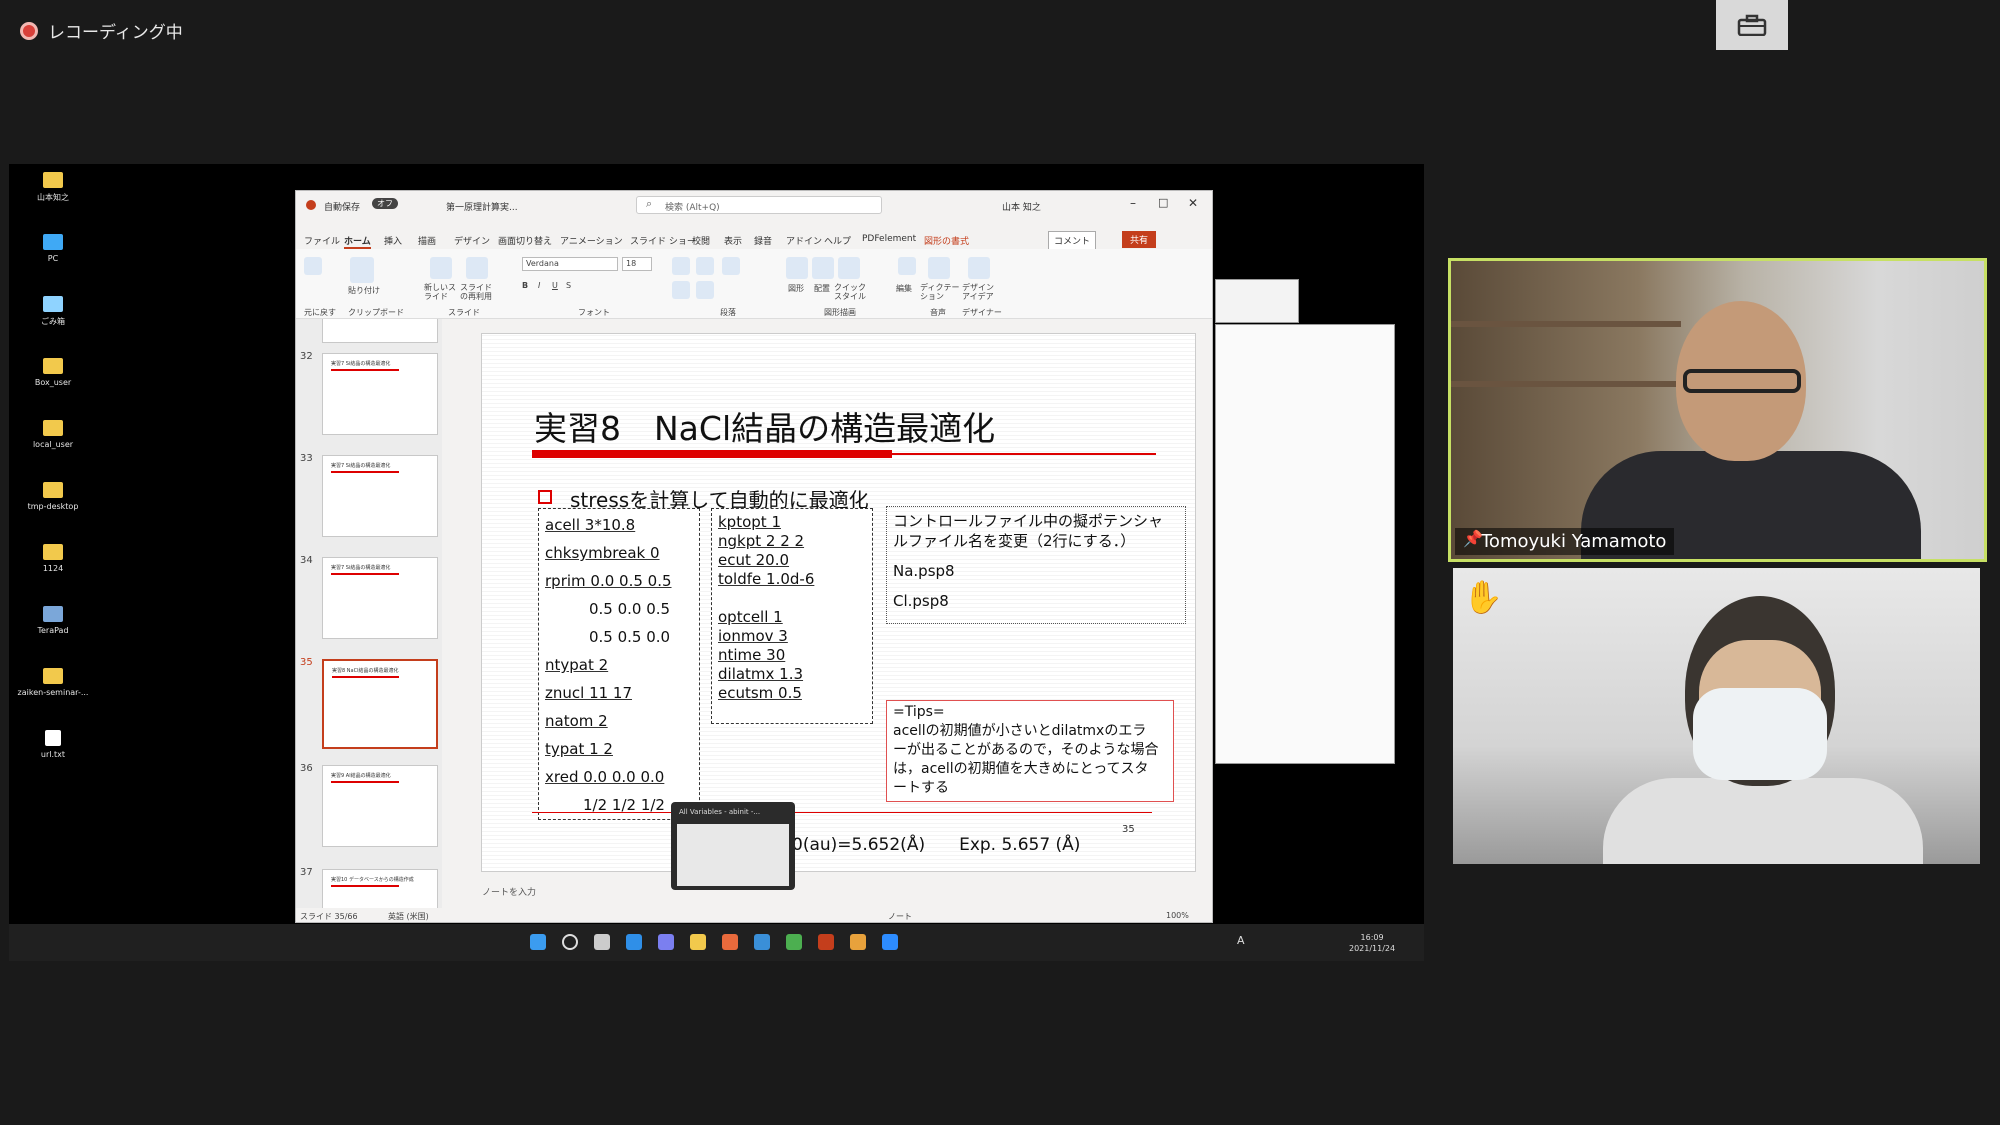 This screenshot has width=2000, height=1125. Describe the element at coordinates (53, 496) in the screenshot. I see `desktop-icon: tmp-desktop` at that location.